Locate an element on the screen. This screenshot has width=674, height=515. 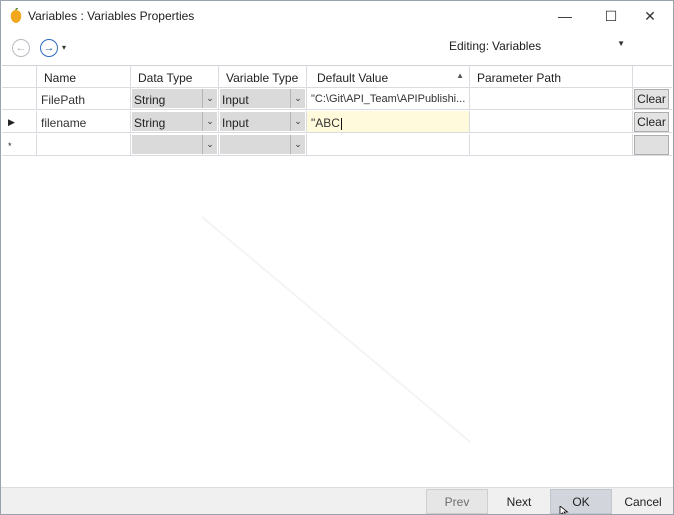
editing-select-value: Variables is located at coordinates (517, 46).